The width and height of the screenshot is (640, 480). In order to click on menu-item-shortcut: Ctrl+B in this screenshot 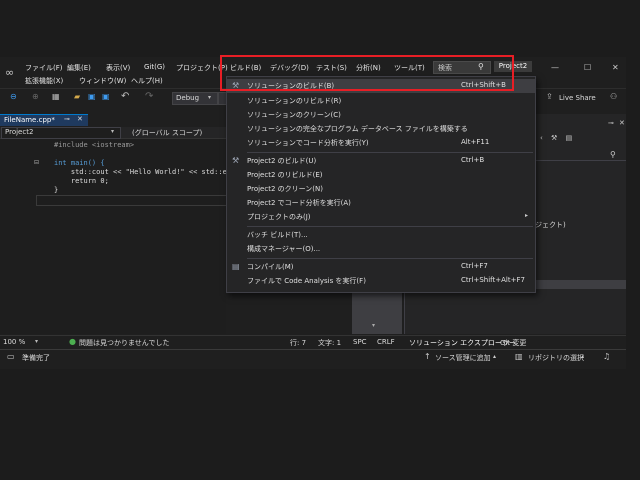, I will do `click(473, 160)`.